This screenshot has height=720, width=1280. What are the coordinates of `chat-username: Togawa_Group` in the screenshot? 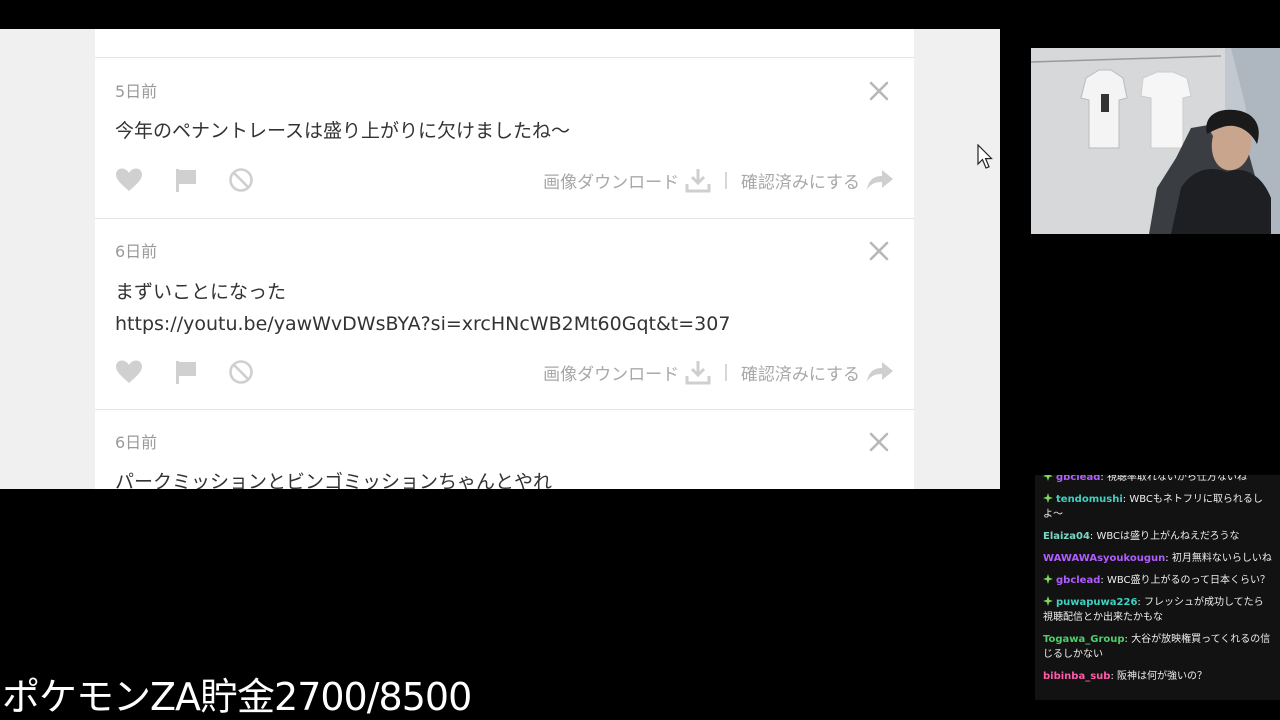 It's located at (1084, 639).